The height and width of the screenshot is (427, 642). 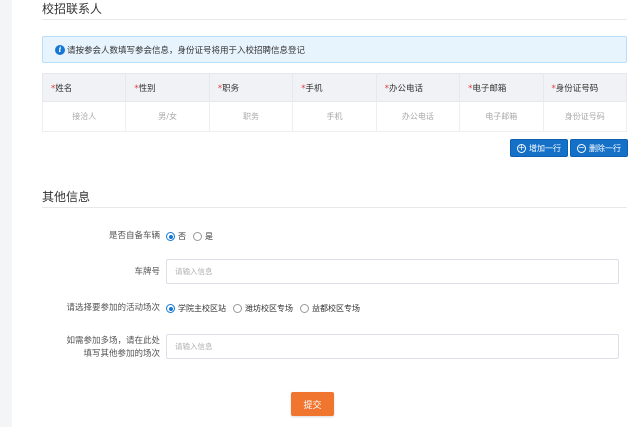 I want to click on submit-button: 提交, so click(x=312, y=404).